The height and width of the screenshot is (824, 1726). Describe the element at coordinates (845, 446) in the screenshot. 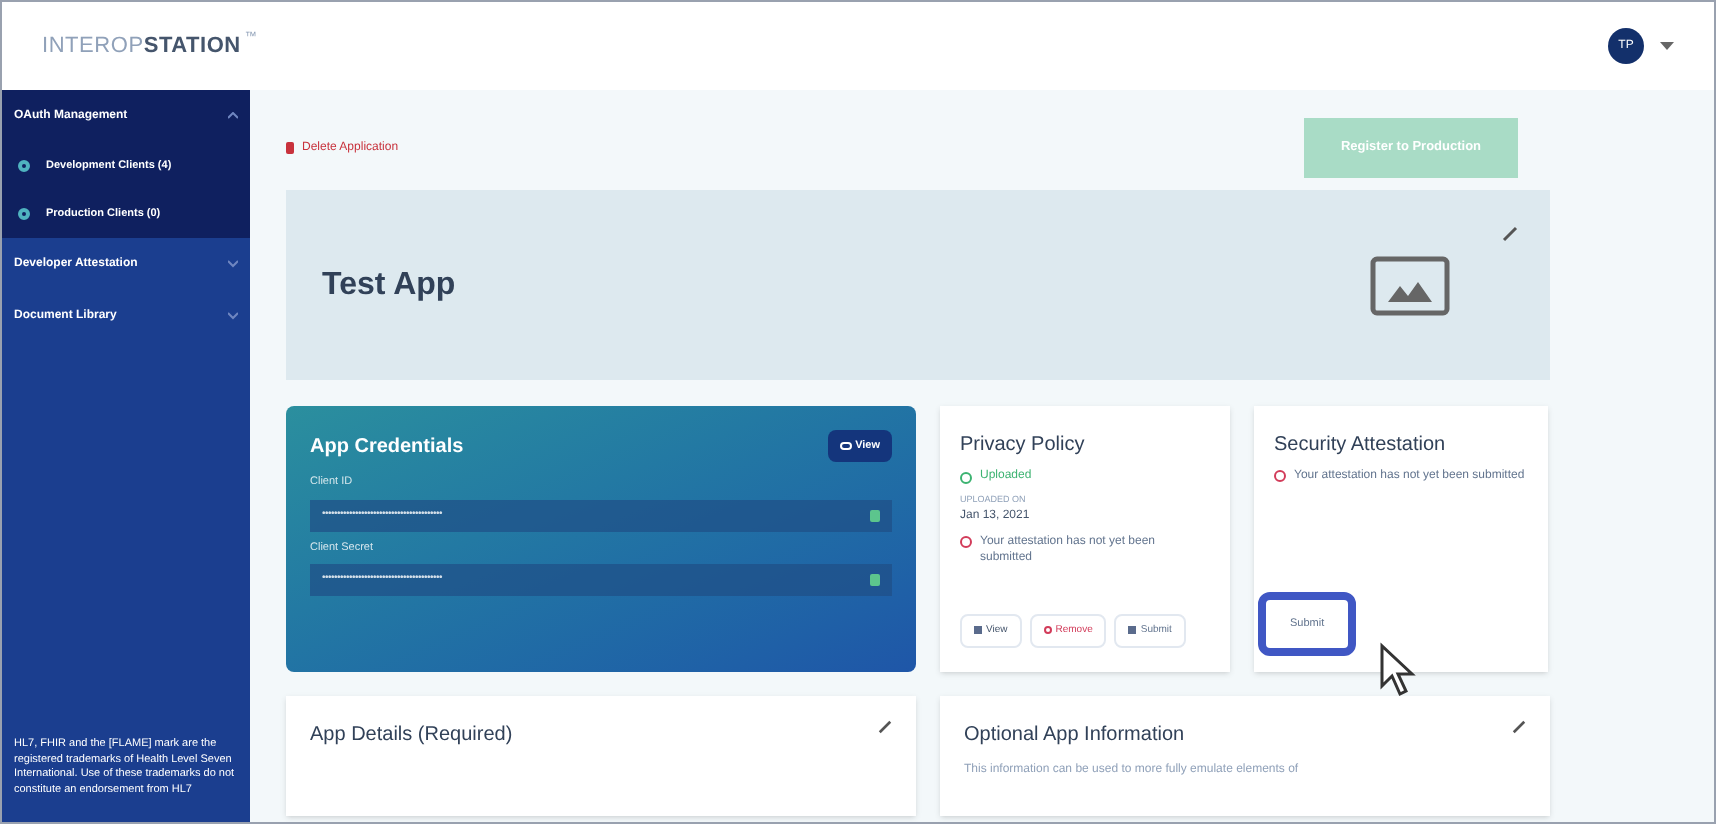

I see `eye-icon` at that location.